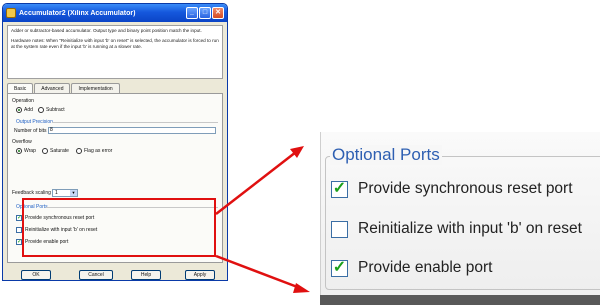  Describe the element at coordinates (465, 188) in the screenshot. I see `sync-reset-label: Provide synchronous reset port` at that location.